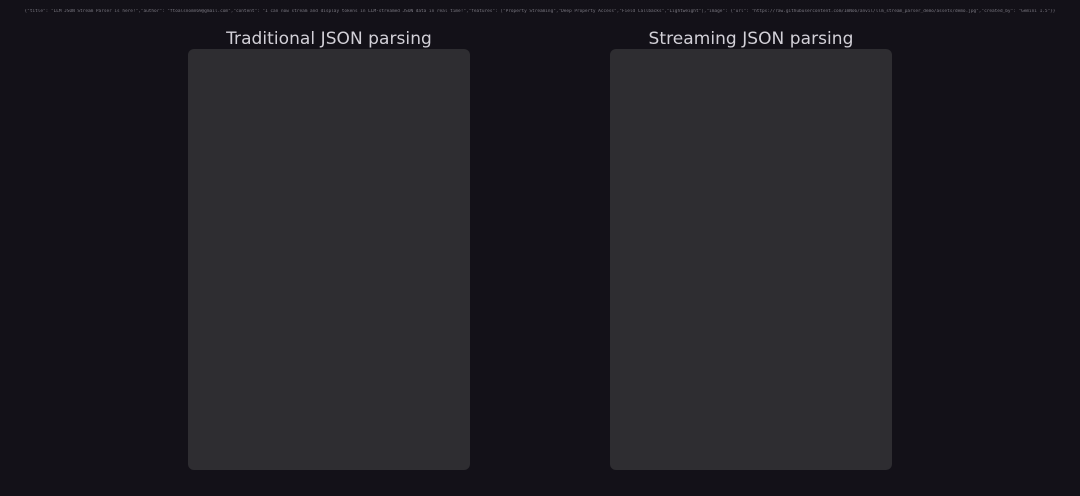  Describe the element at coordinates (329, 39) in the screenshot. I see `traditional-parsing-title: Traditional JSON parsing` at that location.